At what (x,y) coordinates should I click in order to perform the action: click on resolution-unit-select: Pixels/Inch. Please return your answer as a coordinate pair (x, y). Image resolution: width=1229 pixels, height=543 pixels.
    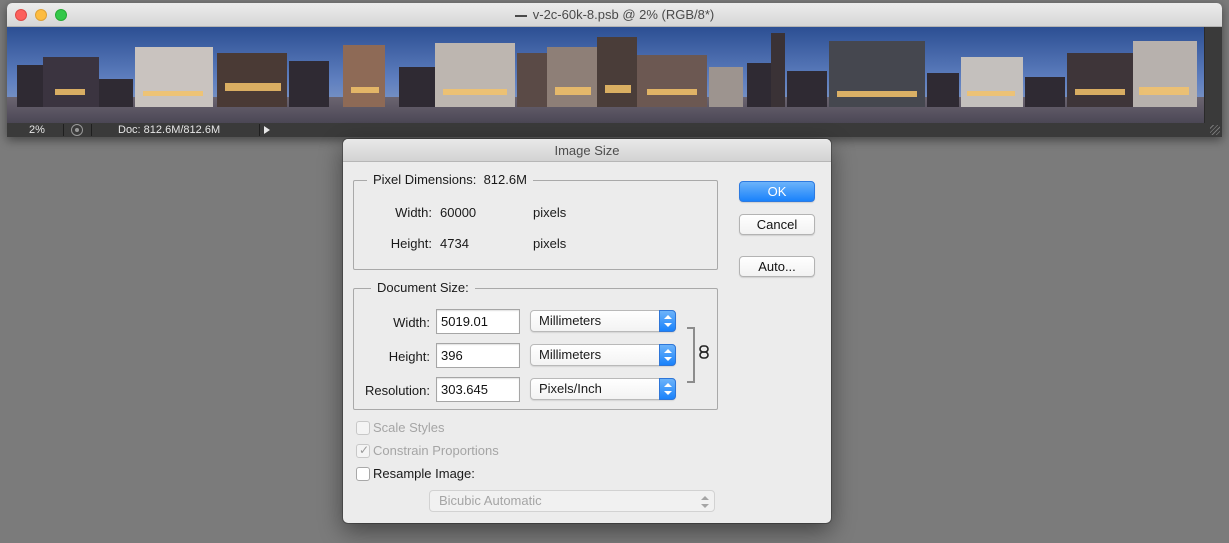
    Looking at the image, I should click on (603, 389).